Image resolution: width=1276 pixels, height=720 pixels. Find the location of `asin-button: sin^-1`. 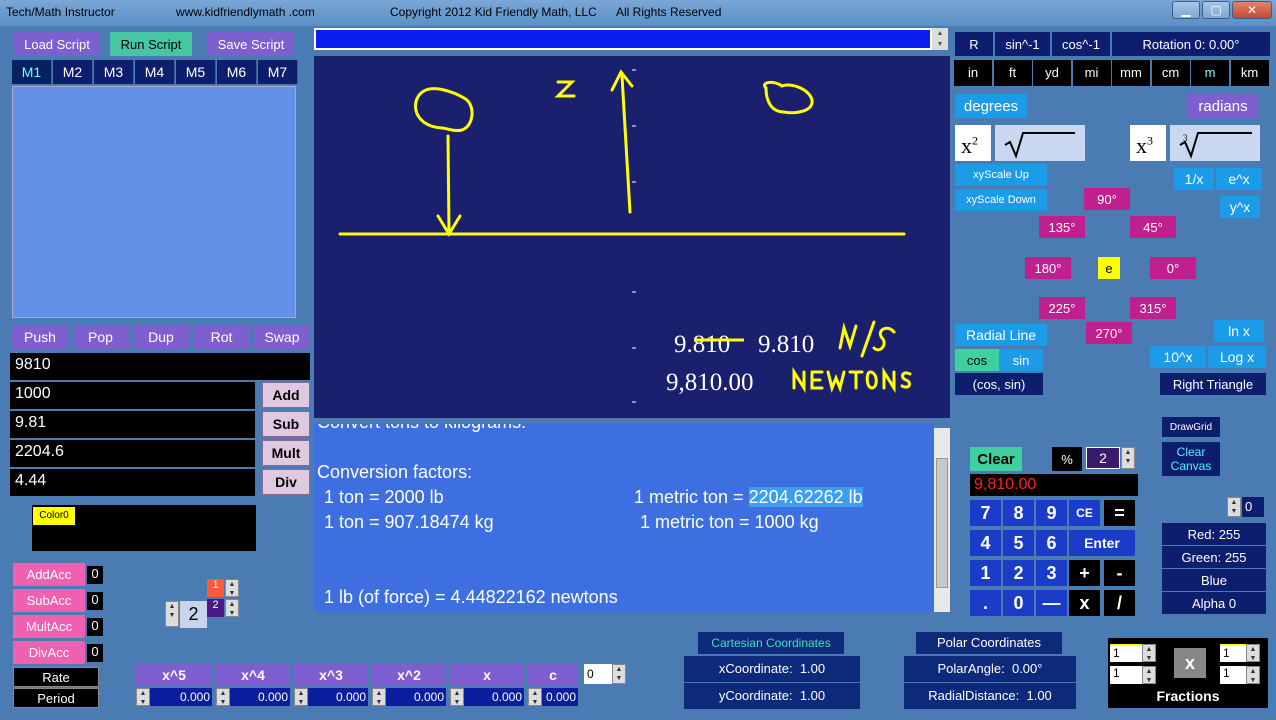

asin-button: sin^-1 is located at coordinates (1022, 44).